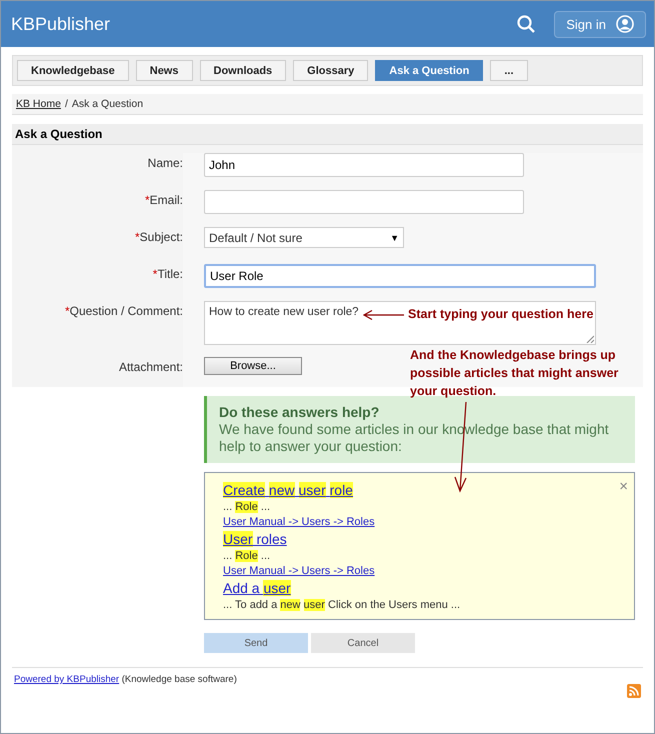 The height and width of the screenshot is (734, 655). I want to click on field-label: *Subject:, so click(158, 237).